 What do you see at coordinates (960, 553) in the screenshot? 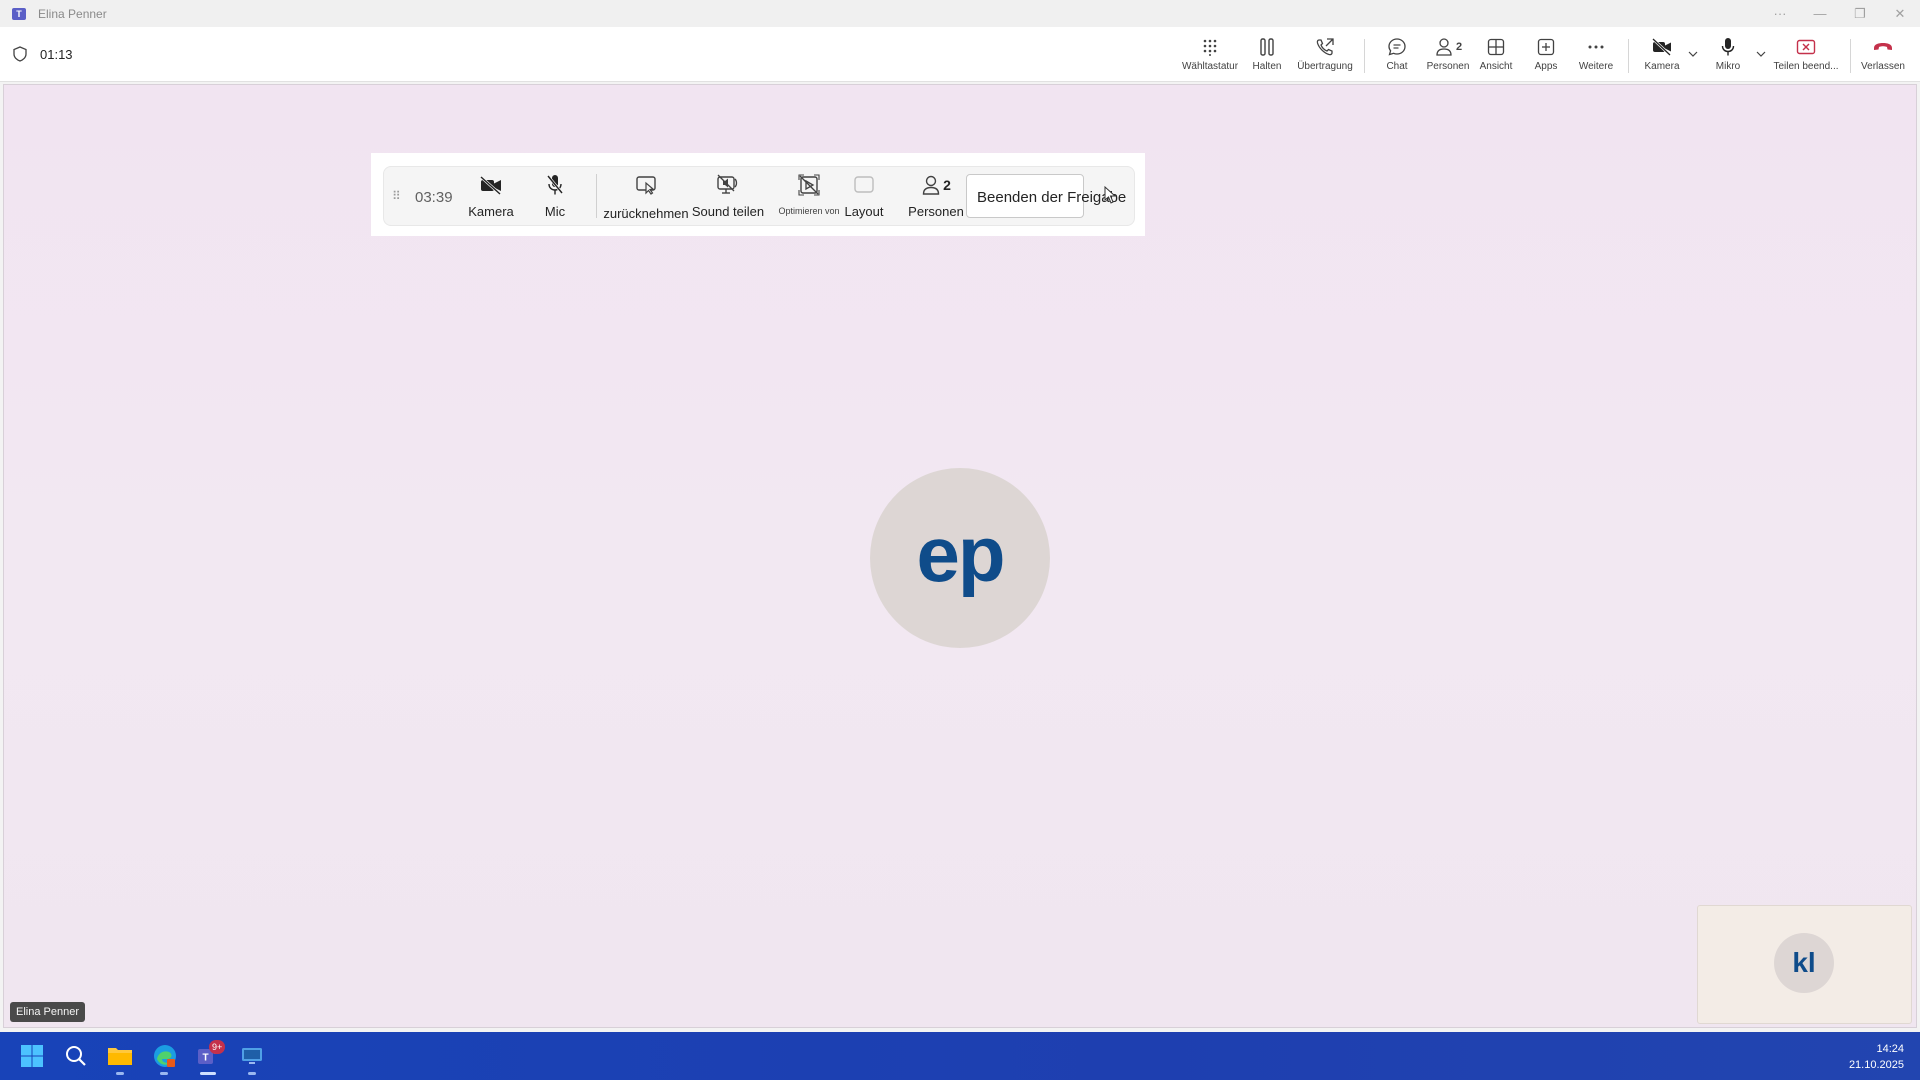
I see `participant-initials: ep` at bounding box center [960, 553].